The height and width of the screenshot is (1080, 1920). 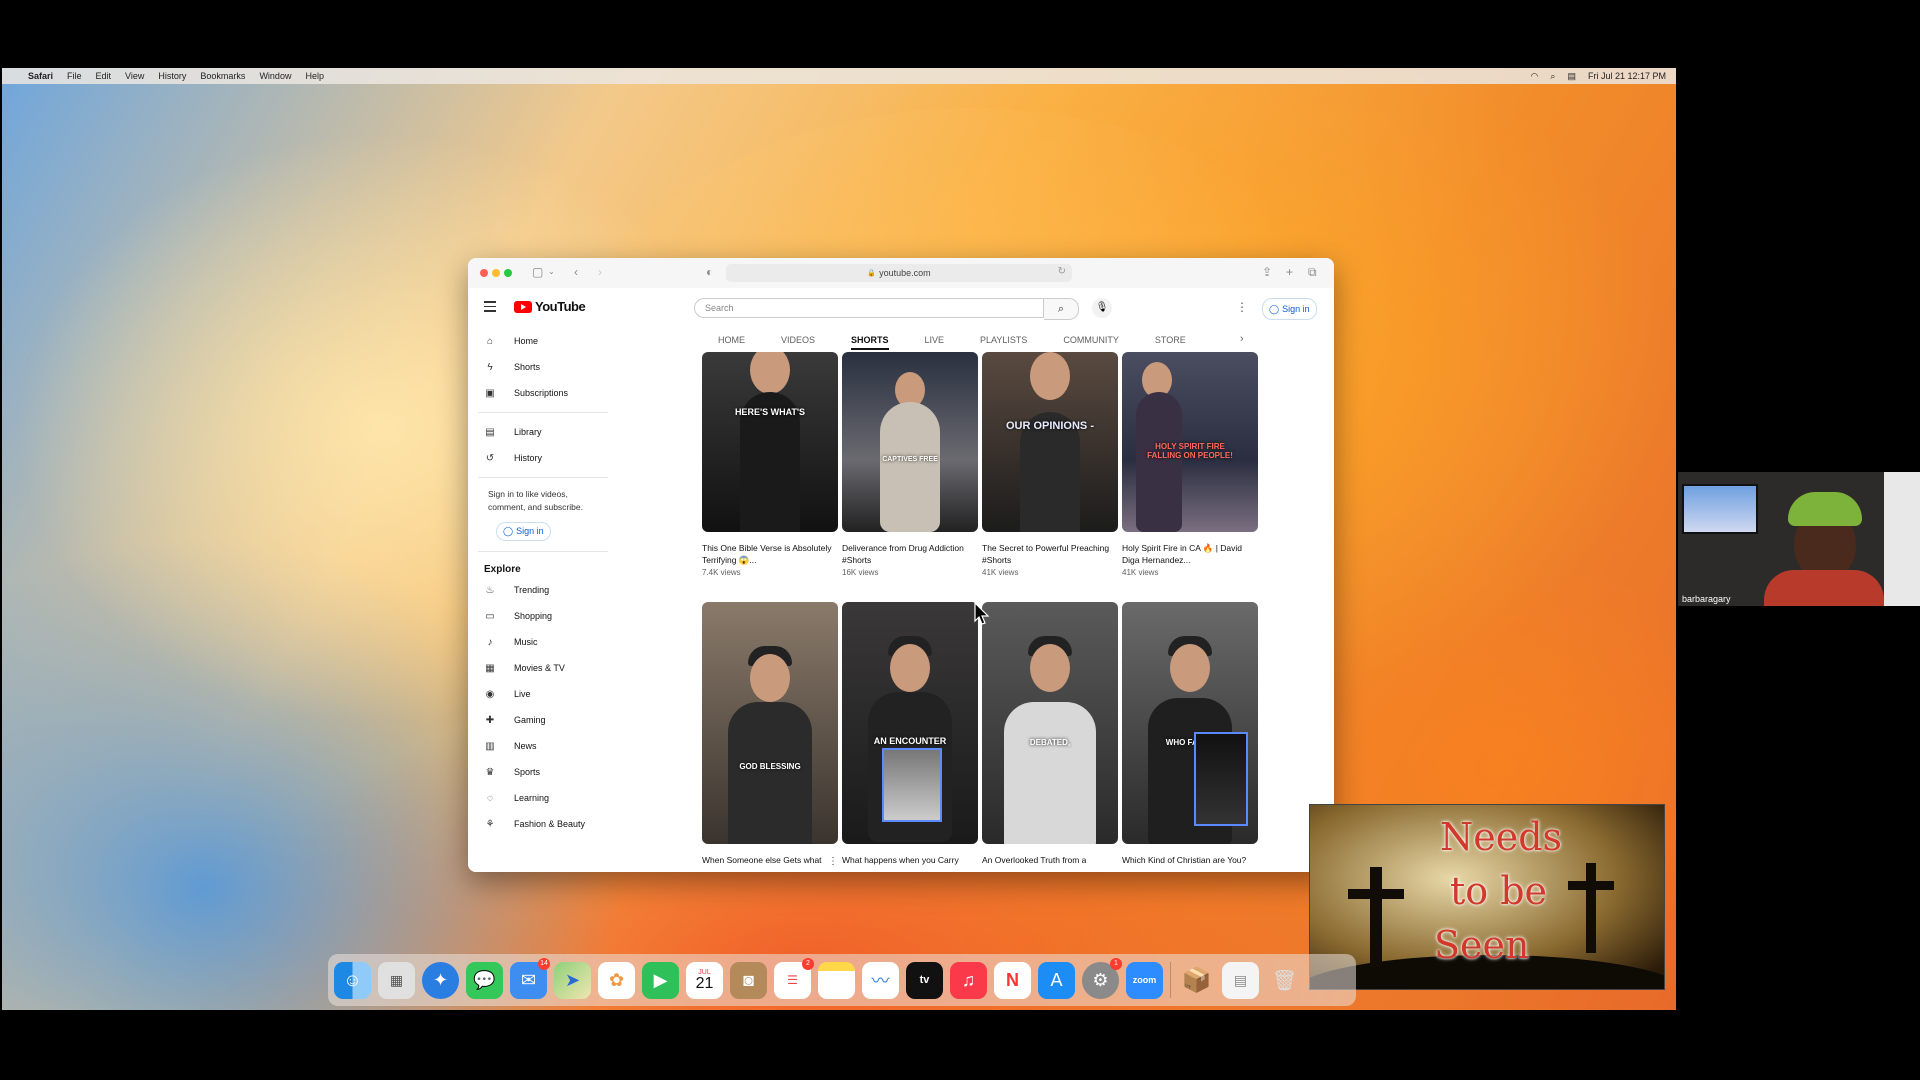 What do you see at coordinates (490, 306) in the screenshot?
I see `menu-icon` at bounding box center [490, 306].